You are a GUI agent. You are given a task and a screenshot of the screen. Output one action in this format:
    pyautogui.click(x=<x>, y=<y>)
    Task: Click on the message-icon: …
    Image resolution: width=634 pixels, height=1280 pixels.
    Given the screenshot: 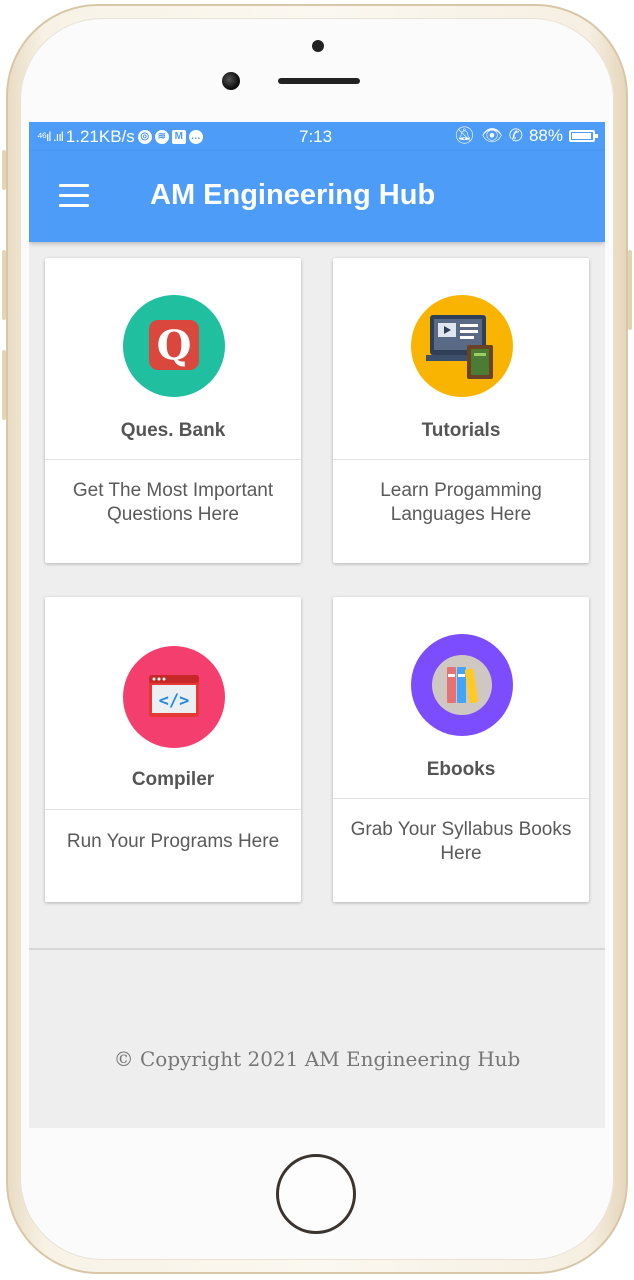 What is the action you would take?
    pyautogui.click(x=195, y=136)
    